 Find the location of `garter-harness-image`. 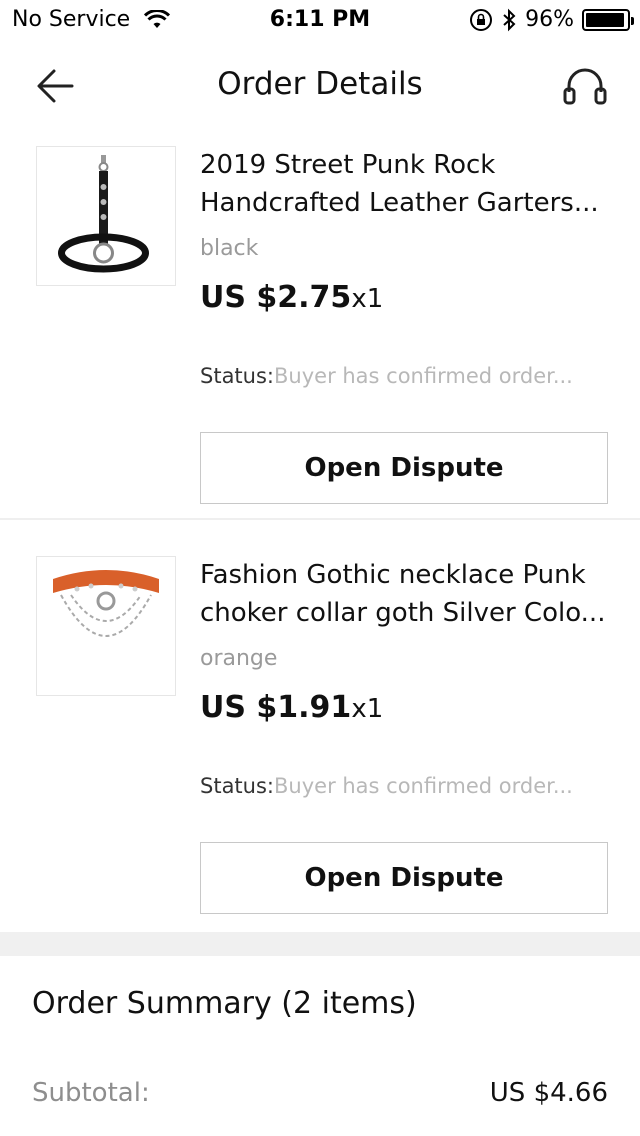

garter-harness-image is located at coordinates (103, 214).